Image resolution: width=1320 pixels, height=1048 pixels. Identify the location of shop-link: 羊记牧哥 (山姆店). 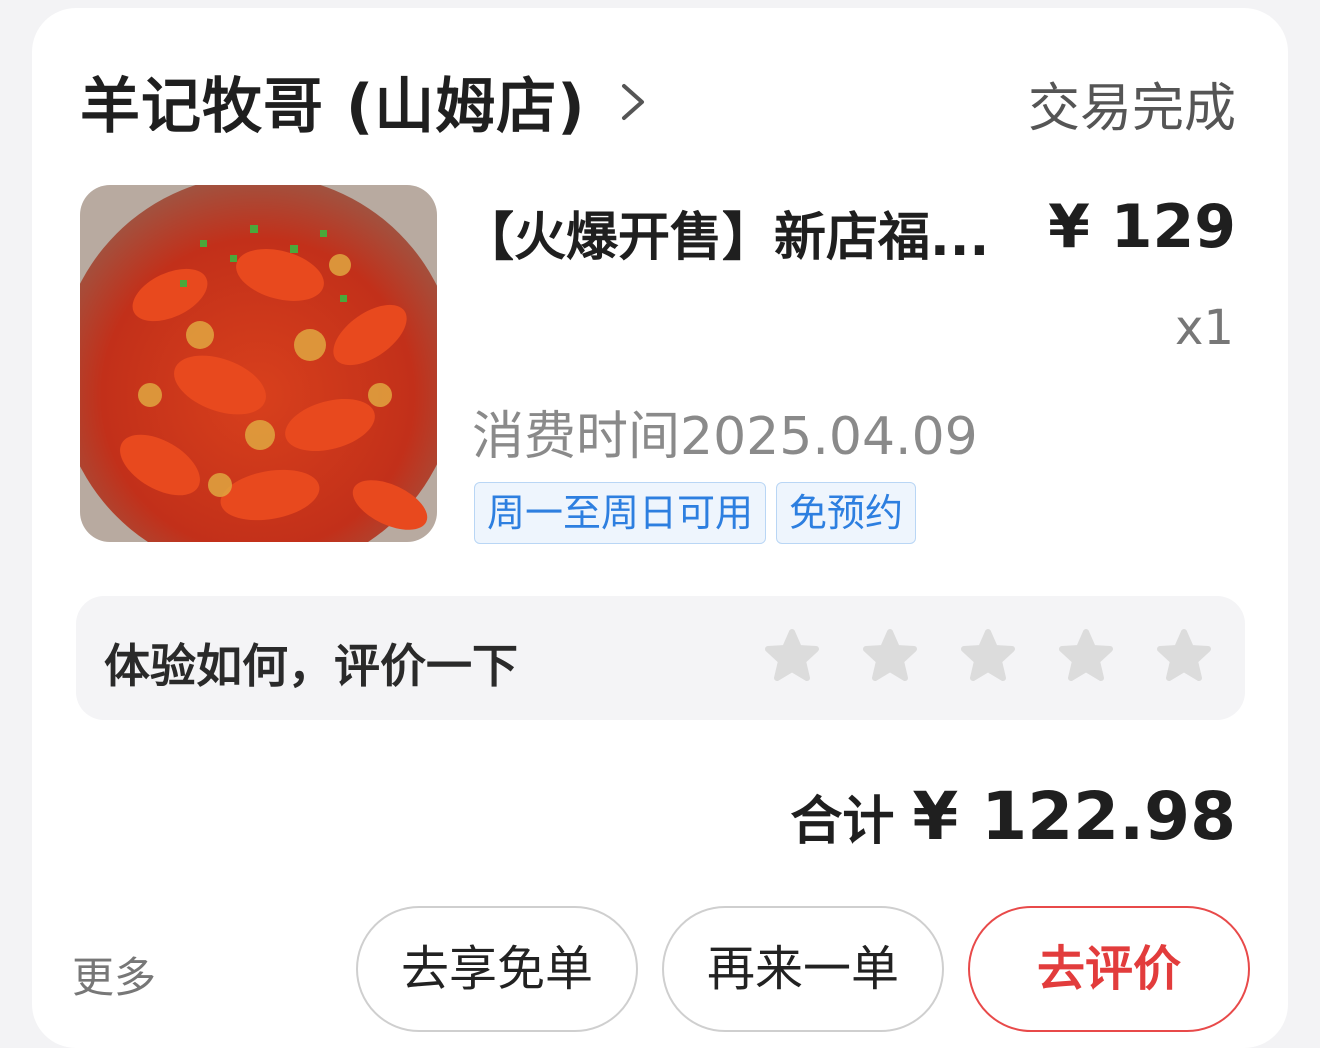
(366, 101).